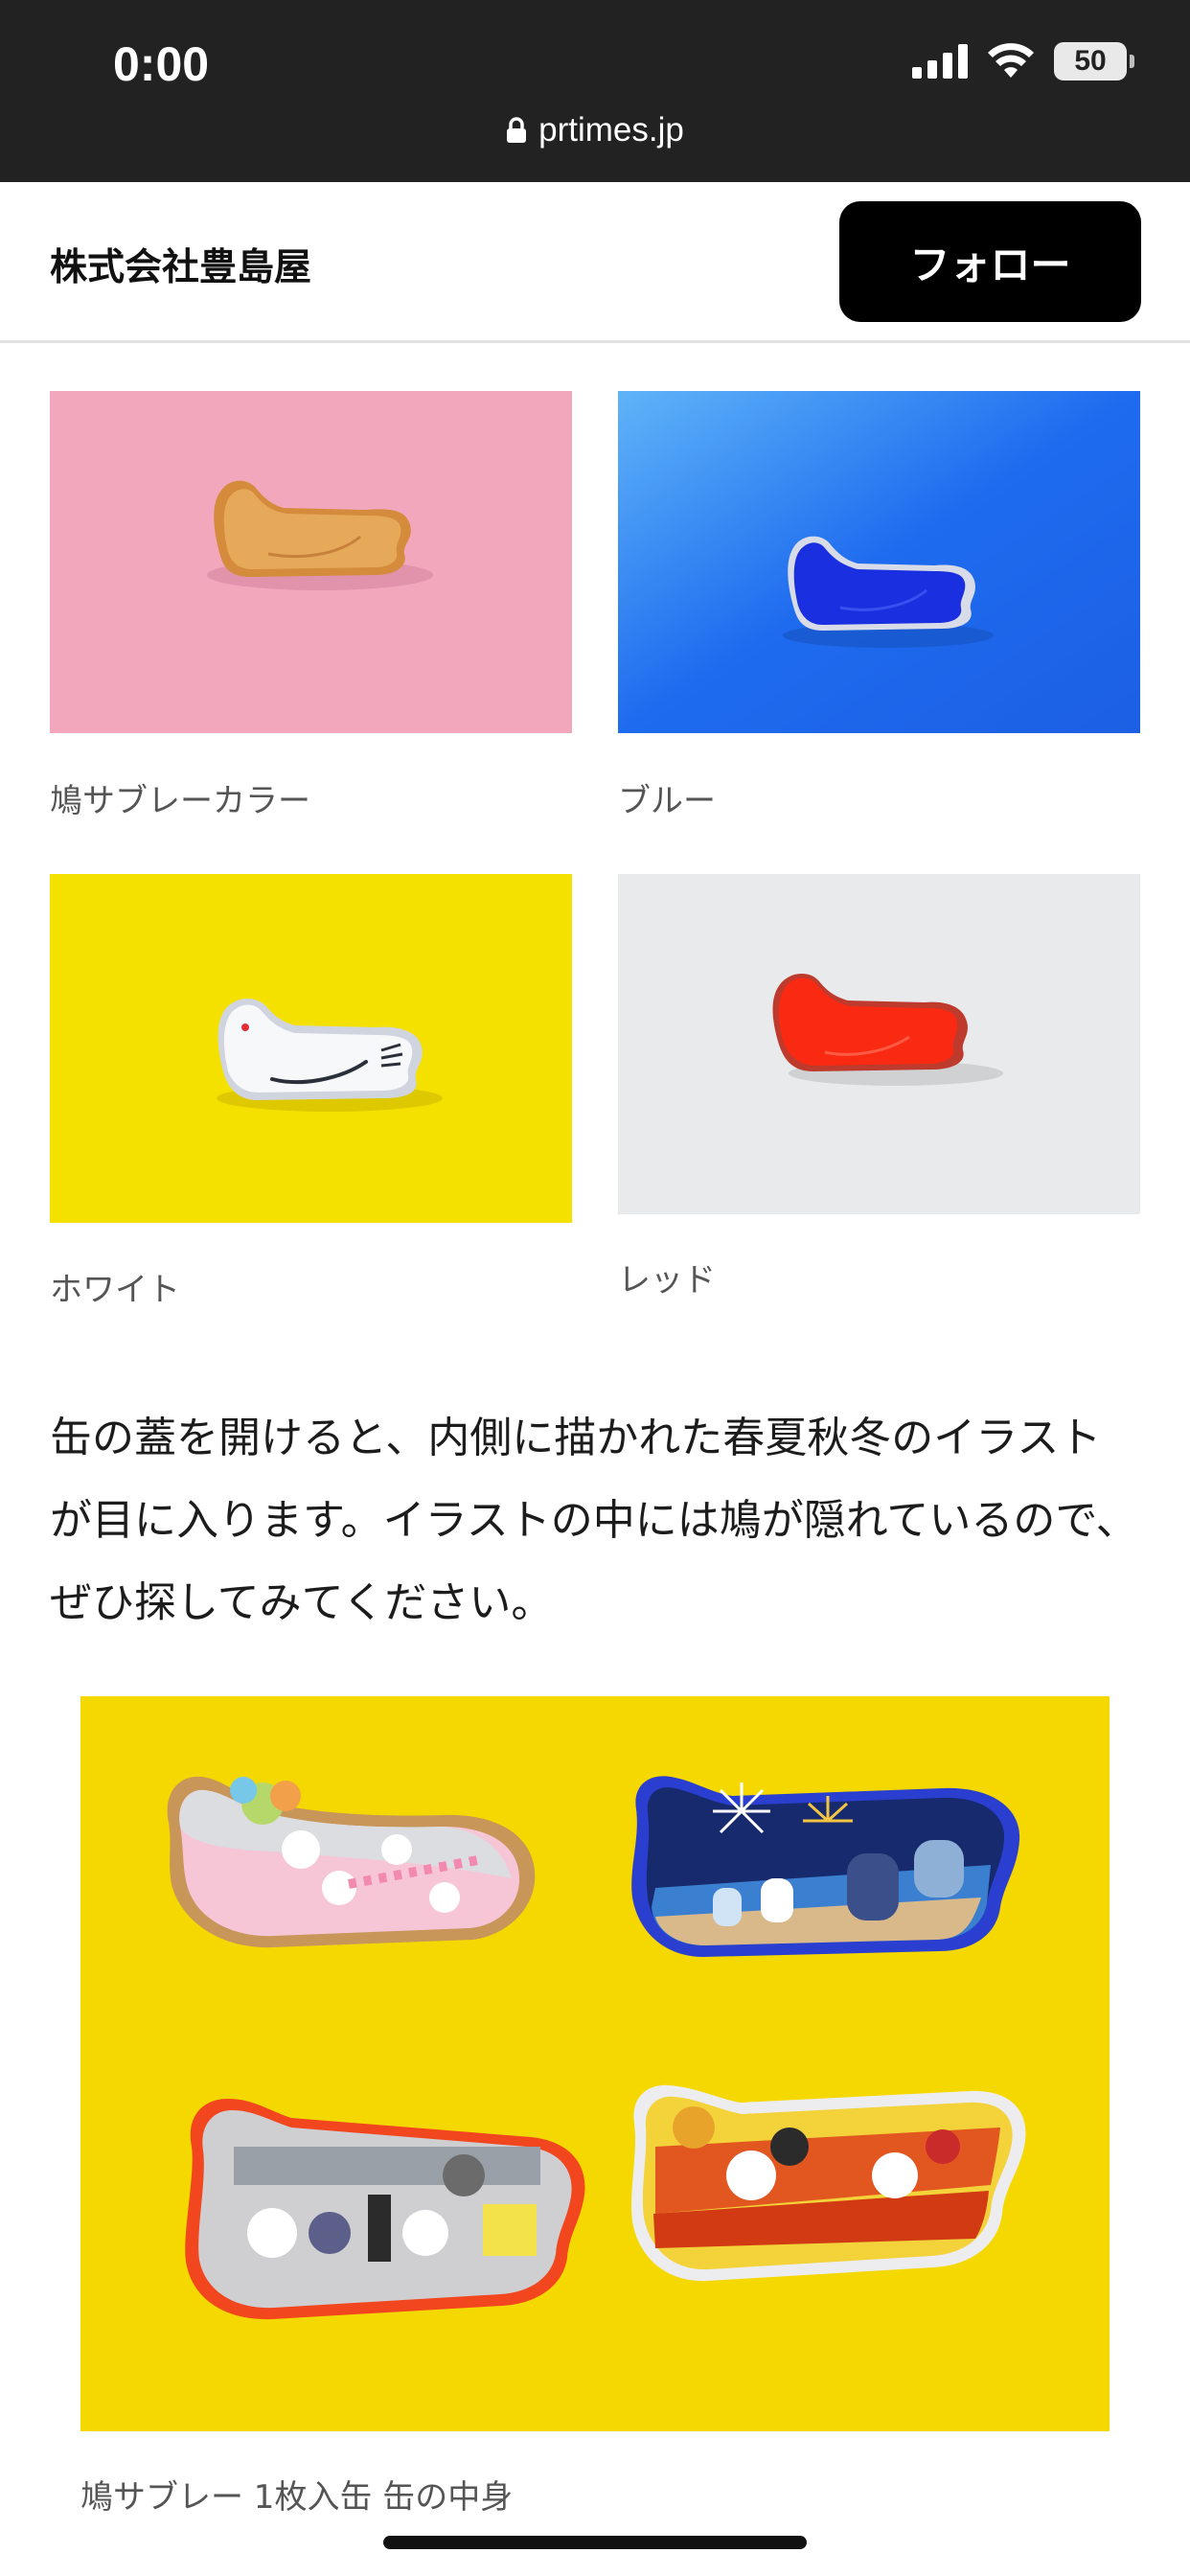  What do you see at coordinates (1094, 61) in the screenshot?
I see `battery-indicator: 50` at bounding box center [1094, 61].